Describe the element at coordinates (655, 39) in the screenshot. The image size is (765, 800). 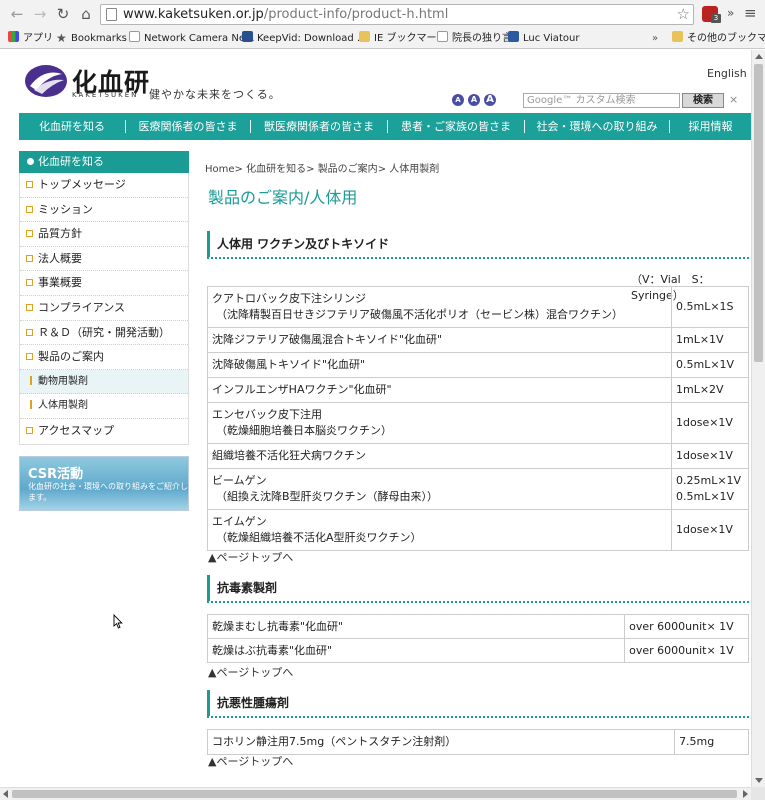
I see `bookmarks-overflow: »` at that location.